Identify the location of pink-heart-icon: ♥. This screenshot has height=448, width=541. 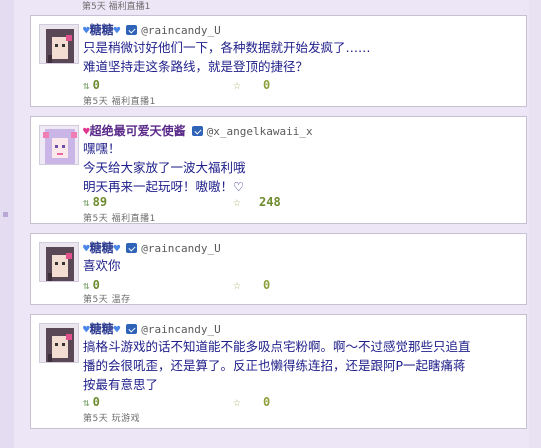
(86, 131).